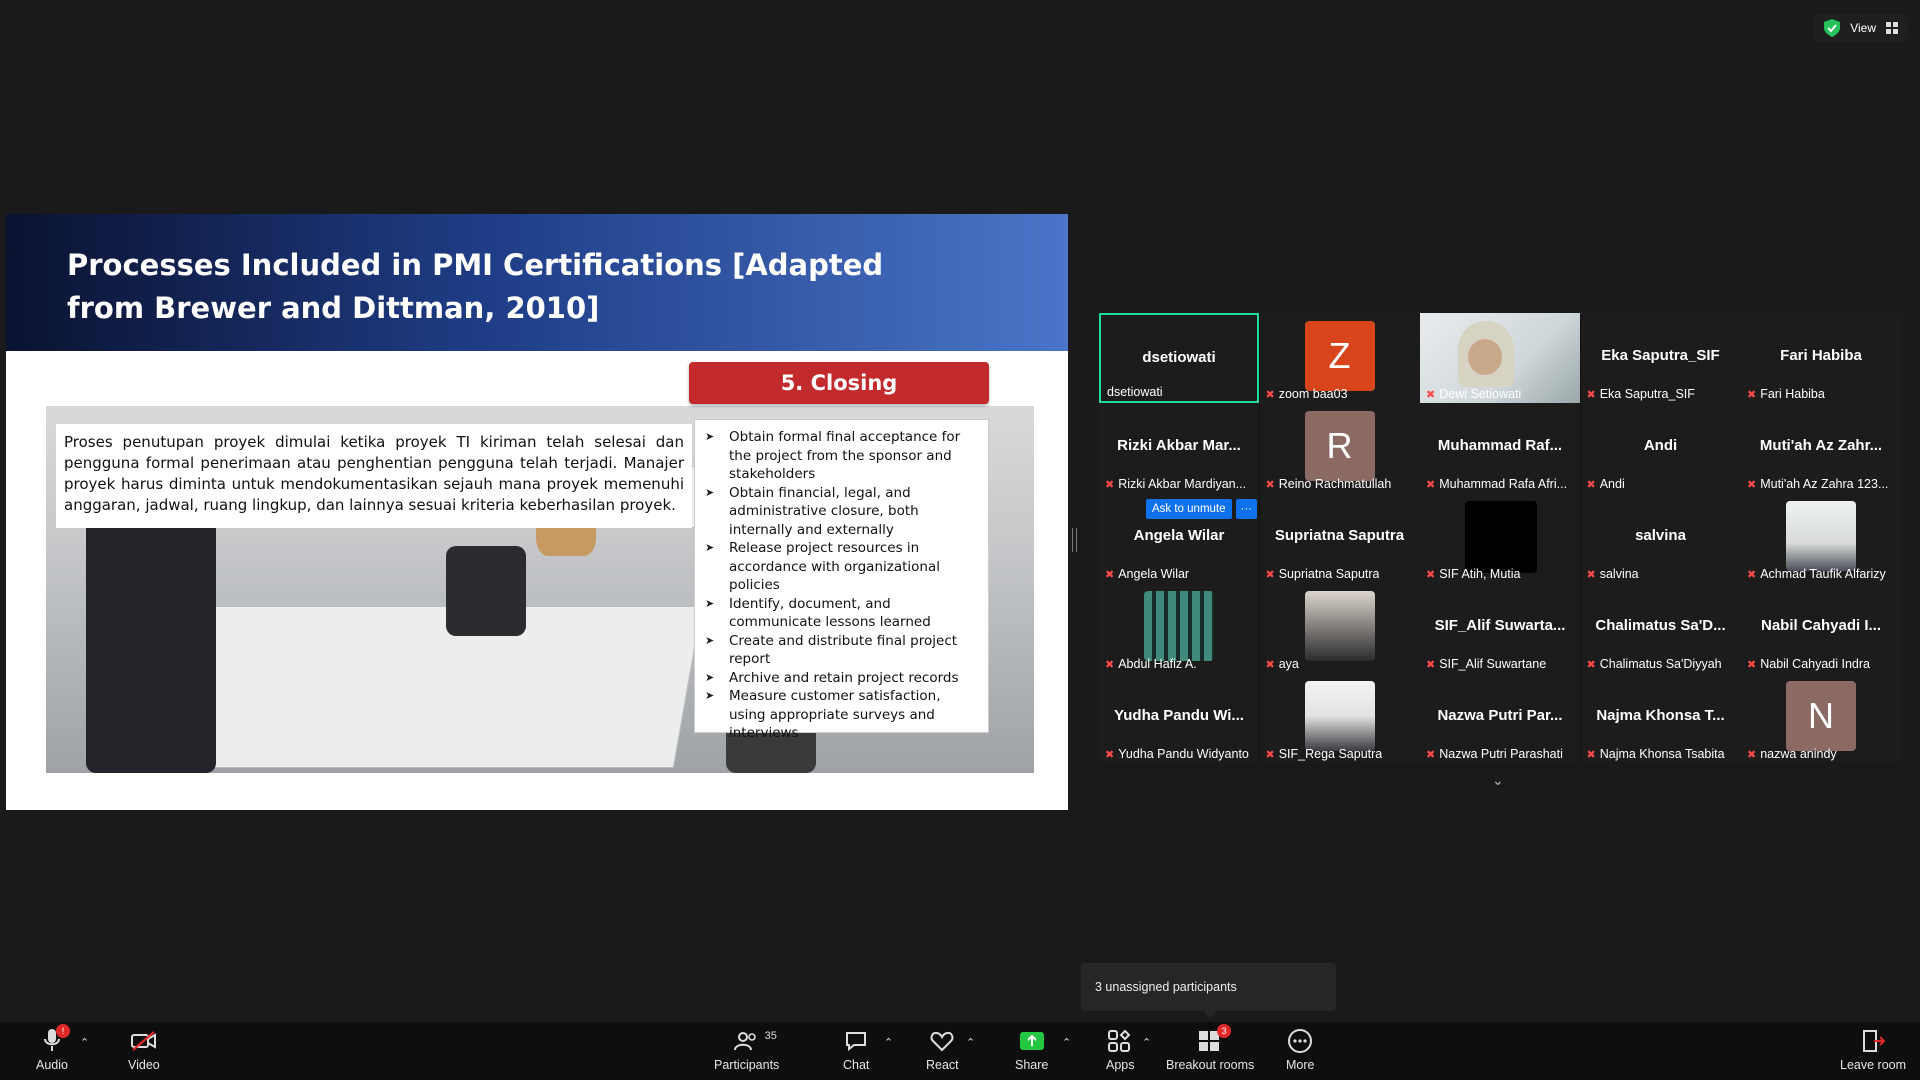  Describe the element at coordinates (1146, 1042) in the screenshot. I see `apps-options-caret: ⌃` at that location.